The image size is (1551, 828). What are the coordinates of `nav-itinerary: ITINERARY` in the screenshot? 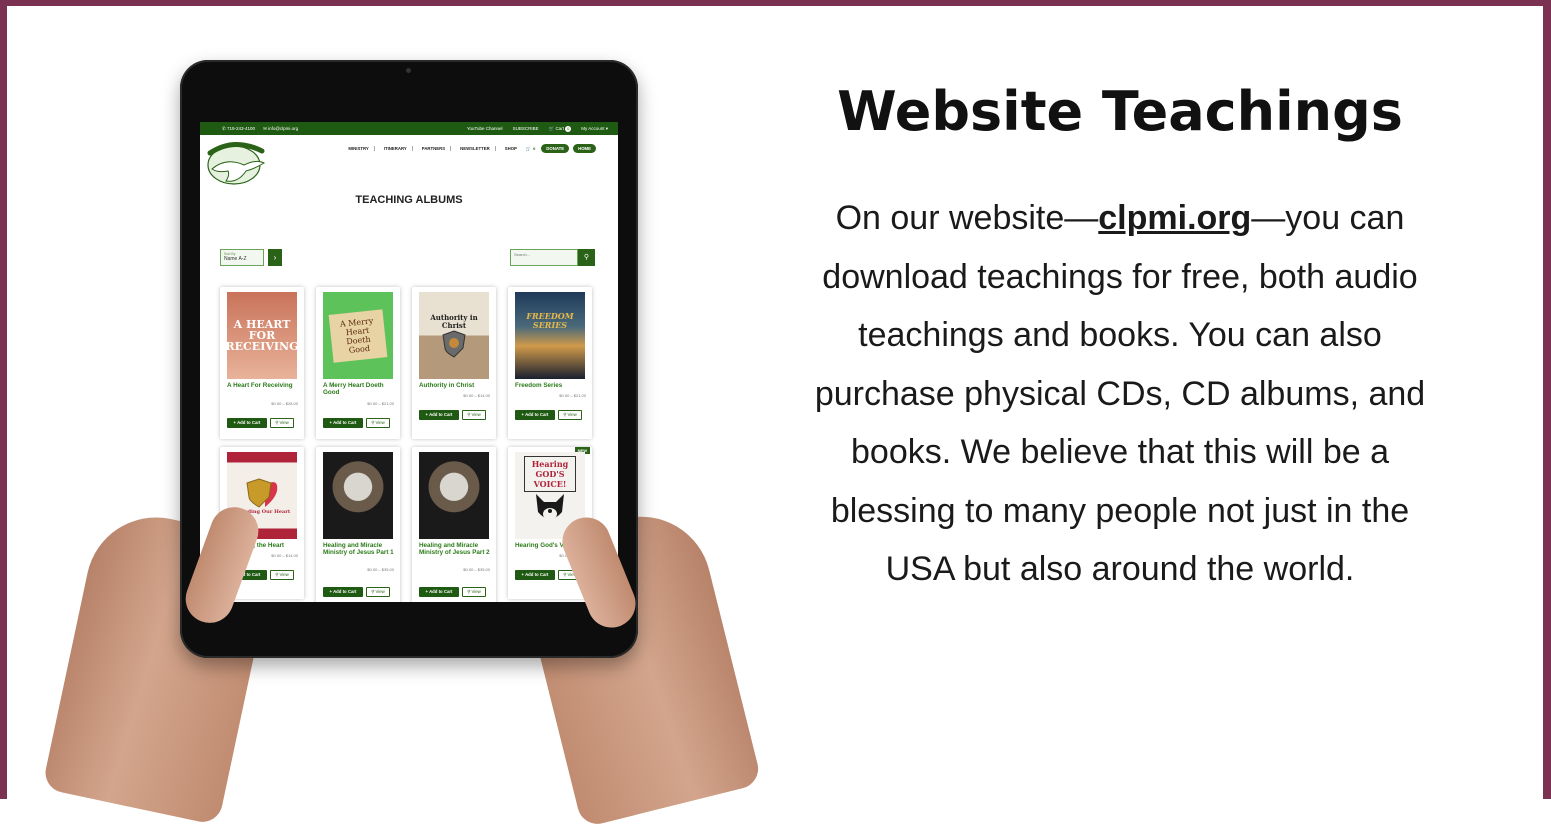 It's located at (396, 148).